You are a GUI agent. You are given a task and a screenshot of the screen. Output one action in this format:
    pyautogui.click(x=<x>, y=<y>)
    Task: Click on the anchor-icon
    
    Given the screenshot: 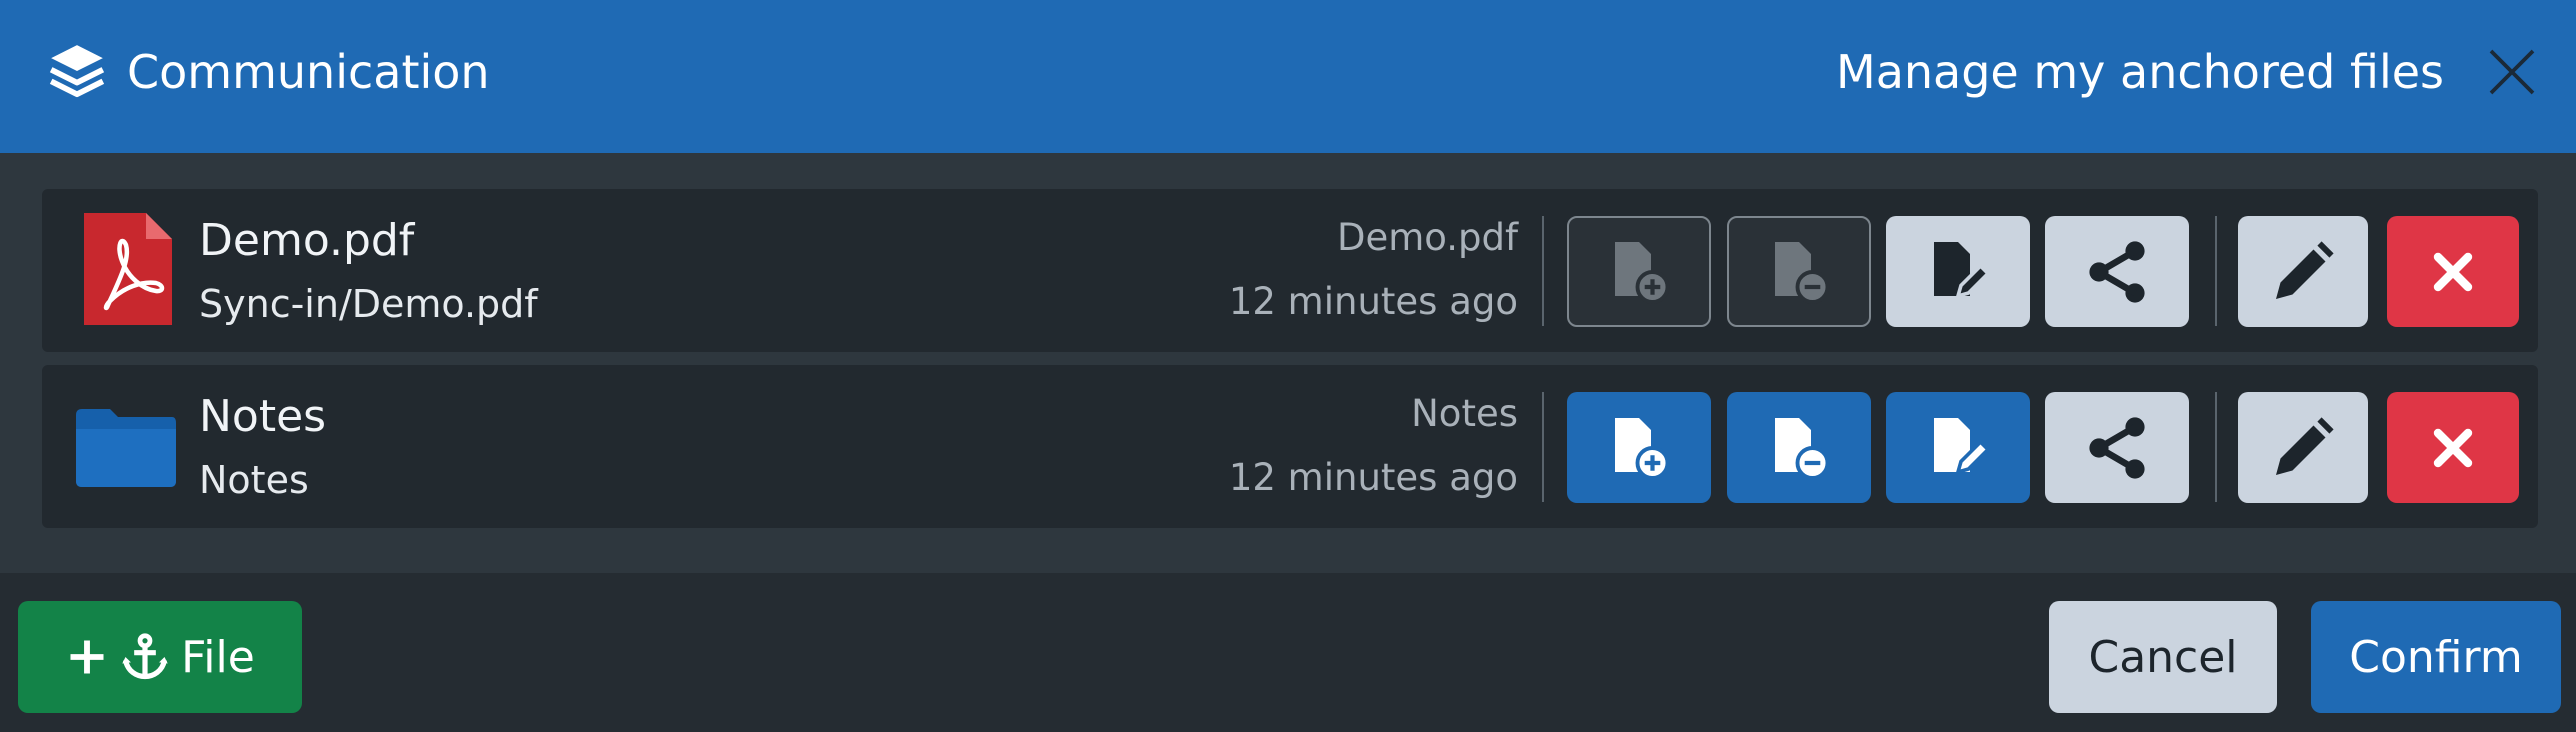 What is the action you would take?
    pyautogui.click(x=145, y=656)
    